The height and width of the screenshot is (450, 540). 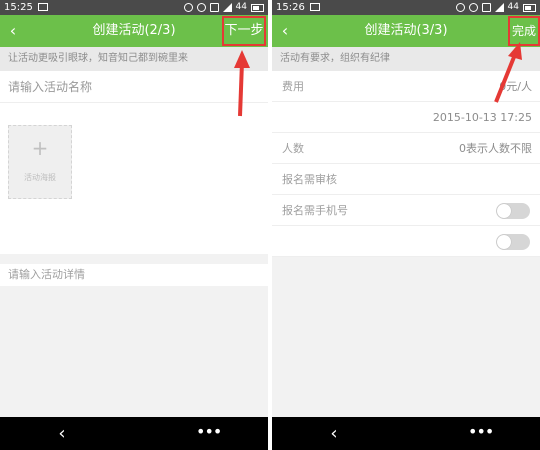 What do you see at coordinates (406, 148) in the screenshot?
I see `headcount-row: 人数 0表示人数不限` at bounding box center [406, 148].